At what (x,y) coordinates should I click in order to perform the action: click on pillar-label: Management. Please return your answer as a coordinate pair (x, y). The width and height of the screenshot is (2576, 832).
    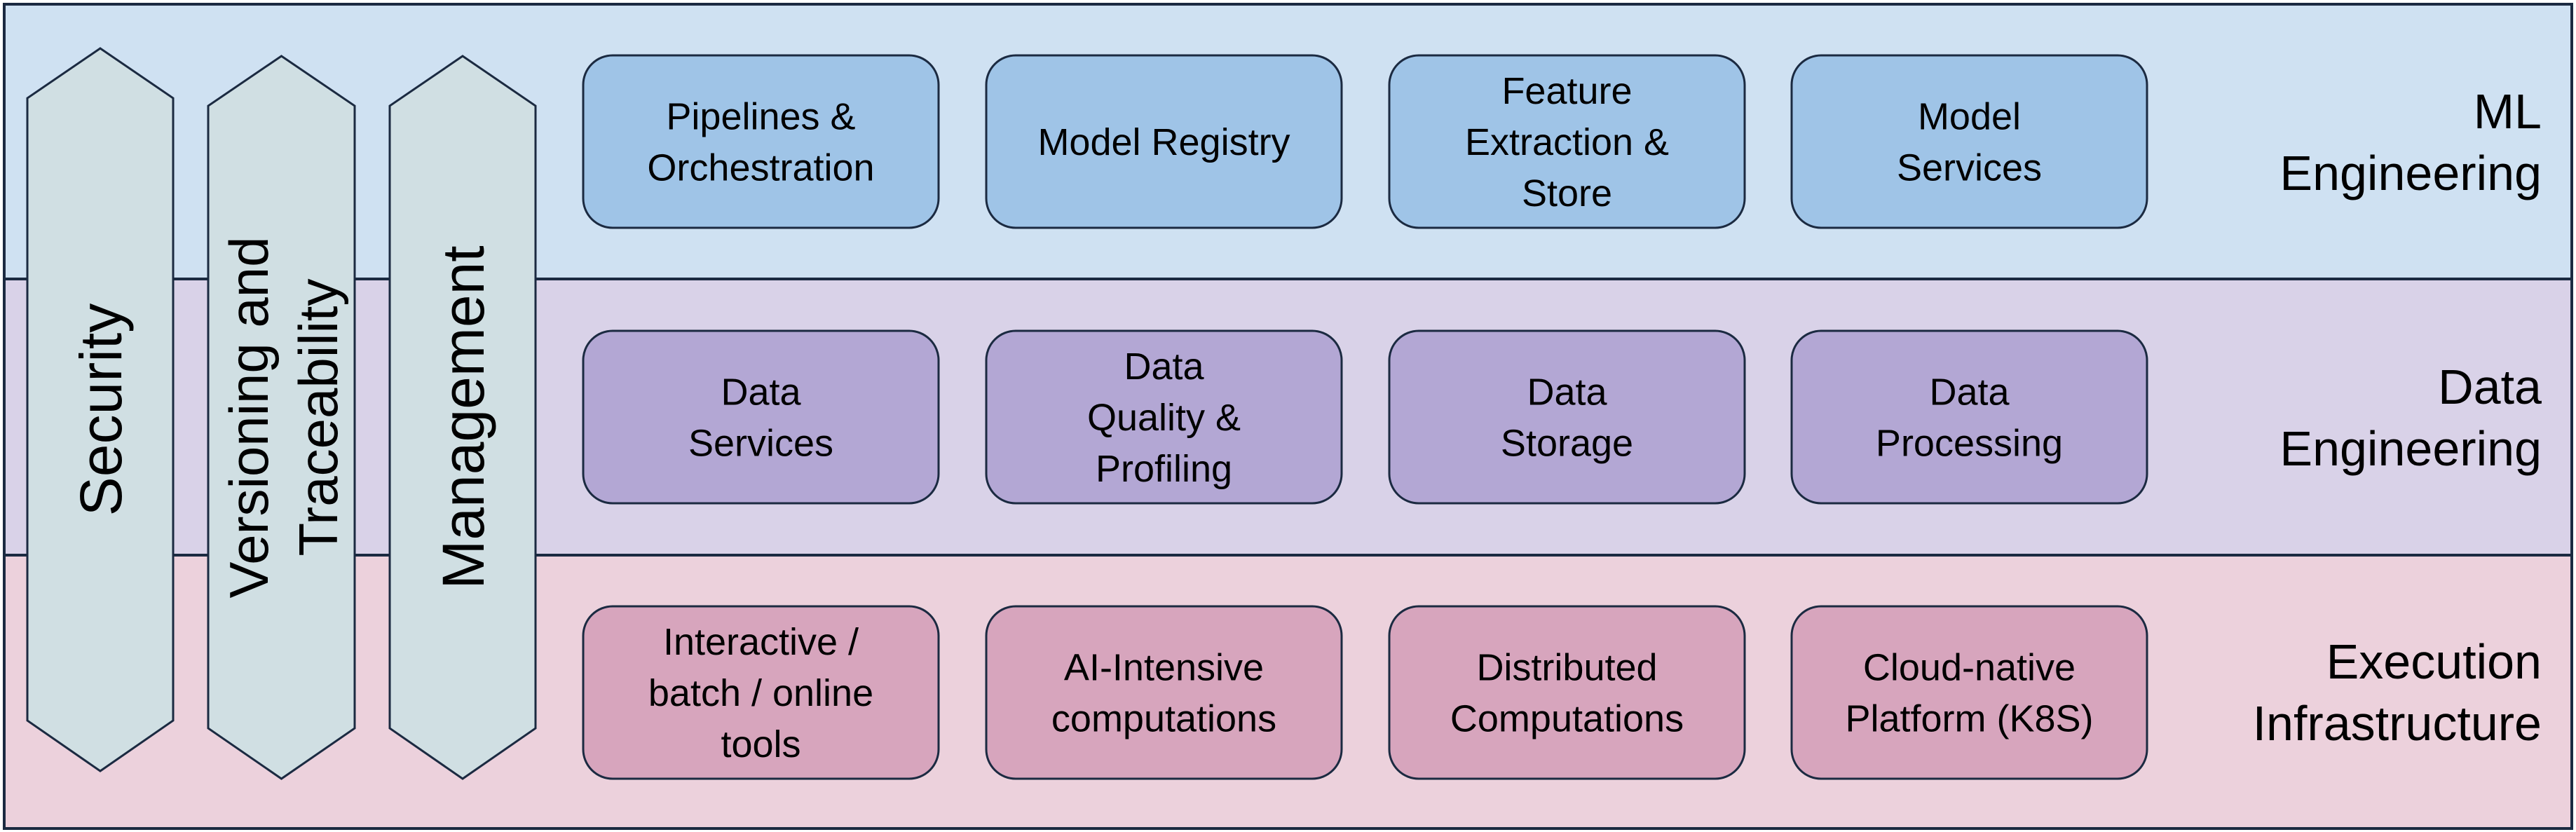
    Looking at the image, I should click on (463, 417).